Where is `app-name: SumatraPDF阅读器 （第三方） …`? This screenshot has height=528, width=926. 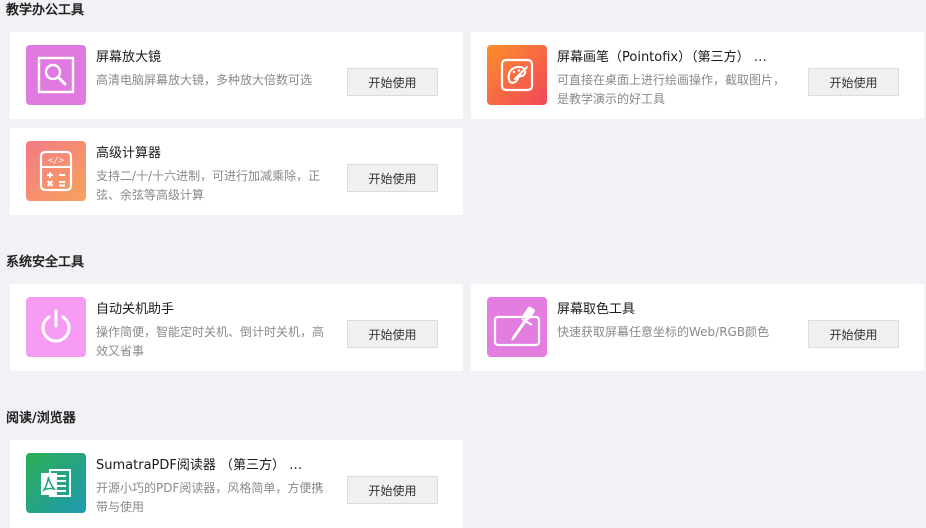 app-name: SumatraPDF阅读器 （第三方） … is located at coordinates (199, 465).